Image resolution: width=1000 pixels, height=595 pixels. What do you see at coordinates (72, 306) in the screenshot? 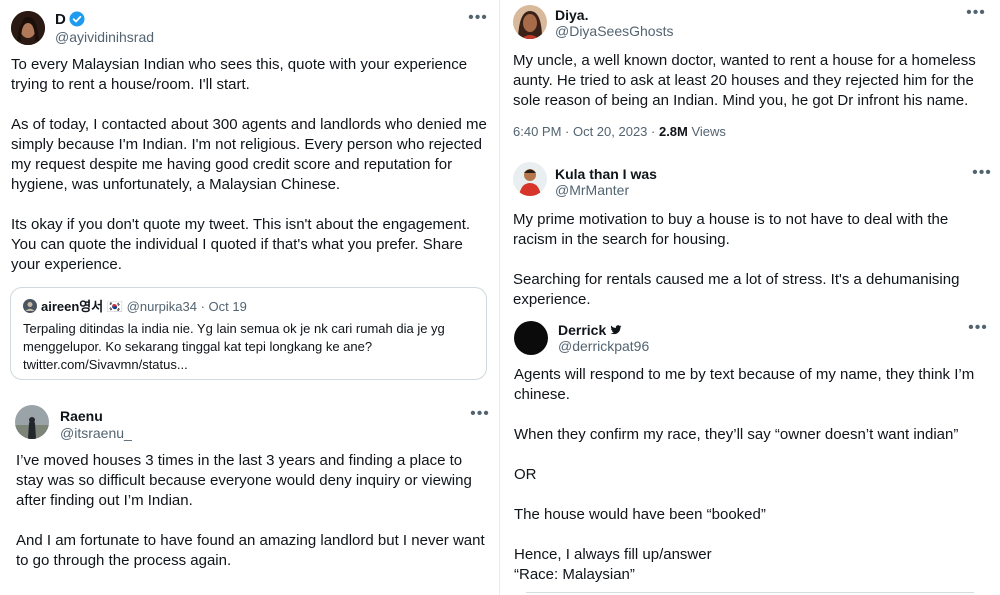
I see `quoted-author-name: aireen영서` at bounding box center [72, 306].